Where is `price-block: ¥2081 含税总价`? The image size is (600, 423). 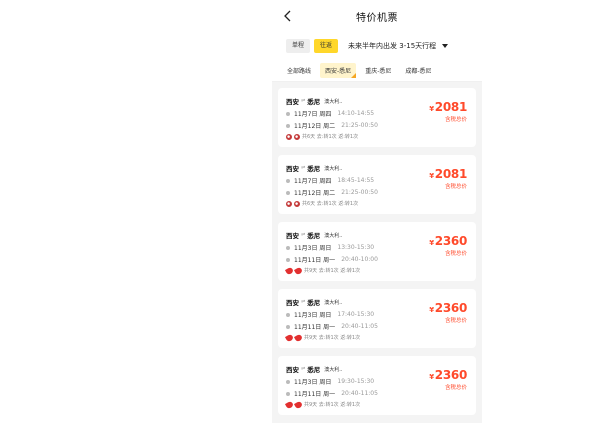
price-block: ¥2081 含税总价 is located at coordinates (448, 178).